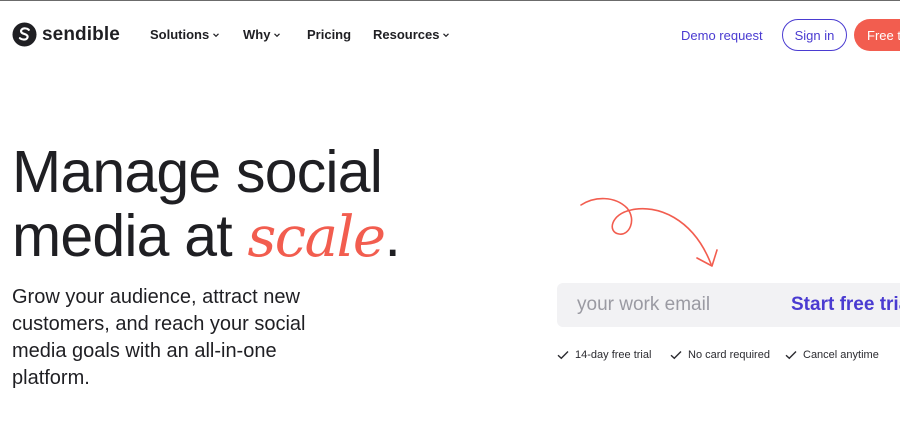  Describe the element at coordinates (450, 0) in the screenshot. I see `top-divider` at that location.